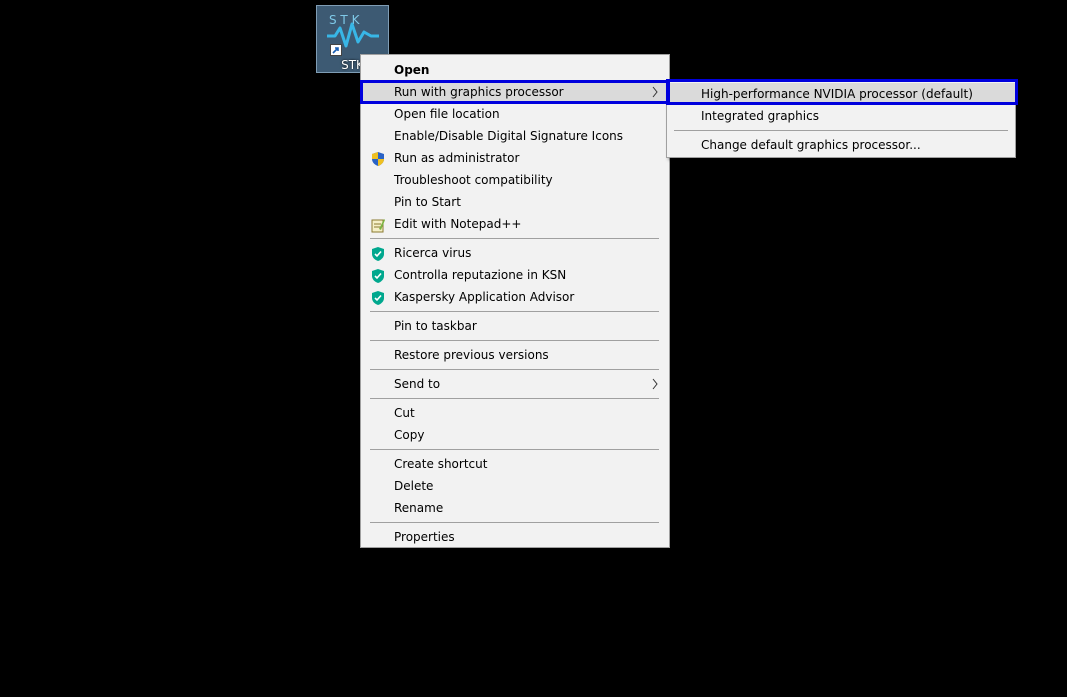  What do you see at coordinates (473, 180) in the screenshot?
I see `menu-item-label: Troubleshoot compatibility` at bounding box center [473, 180].